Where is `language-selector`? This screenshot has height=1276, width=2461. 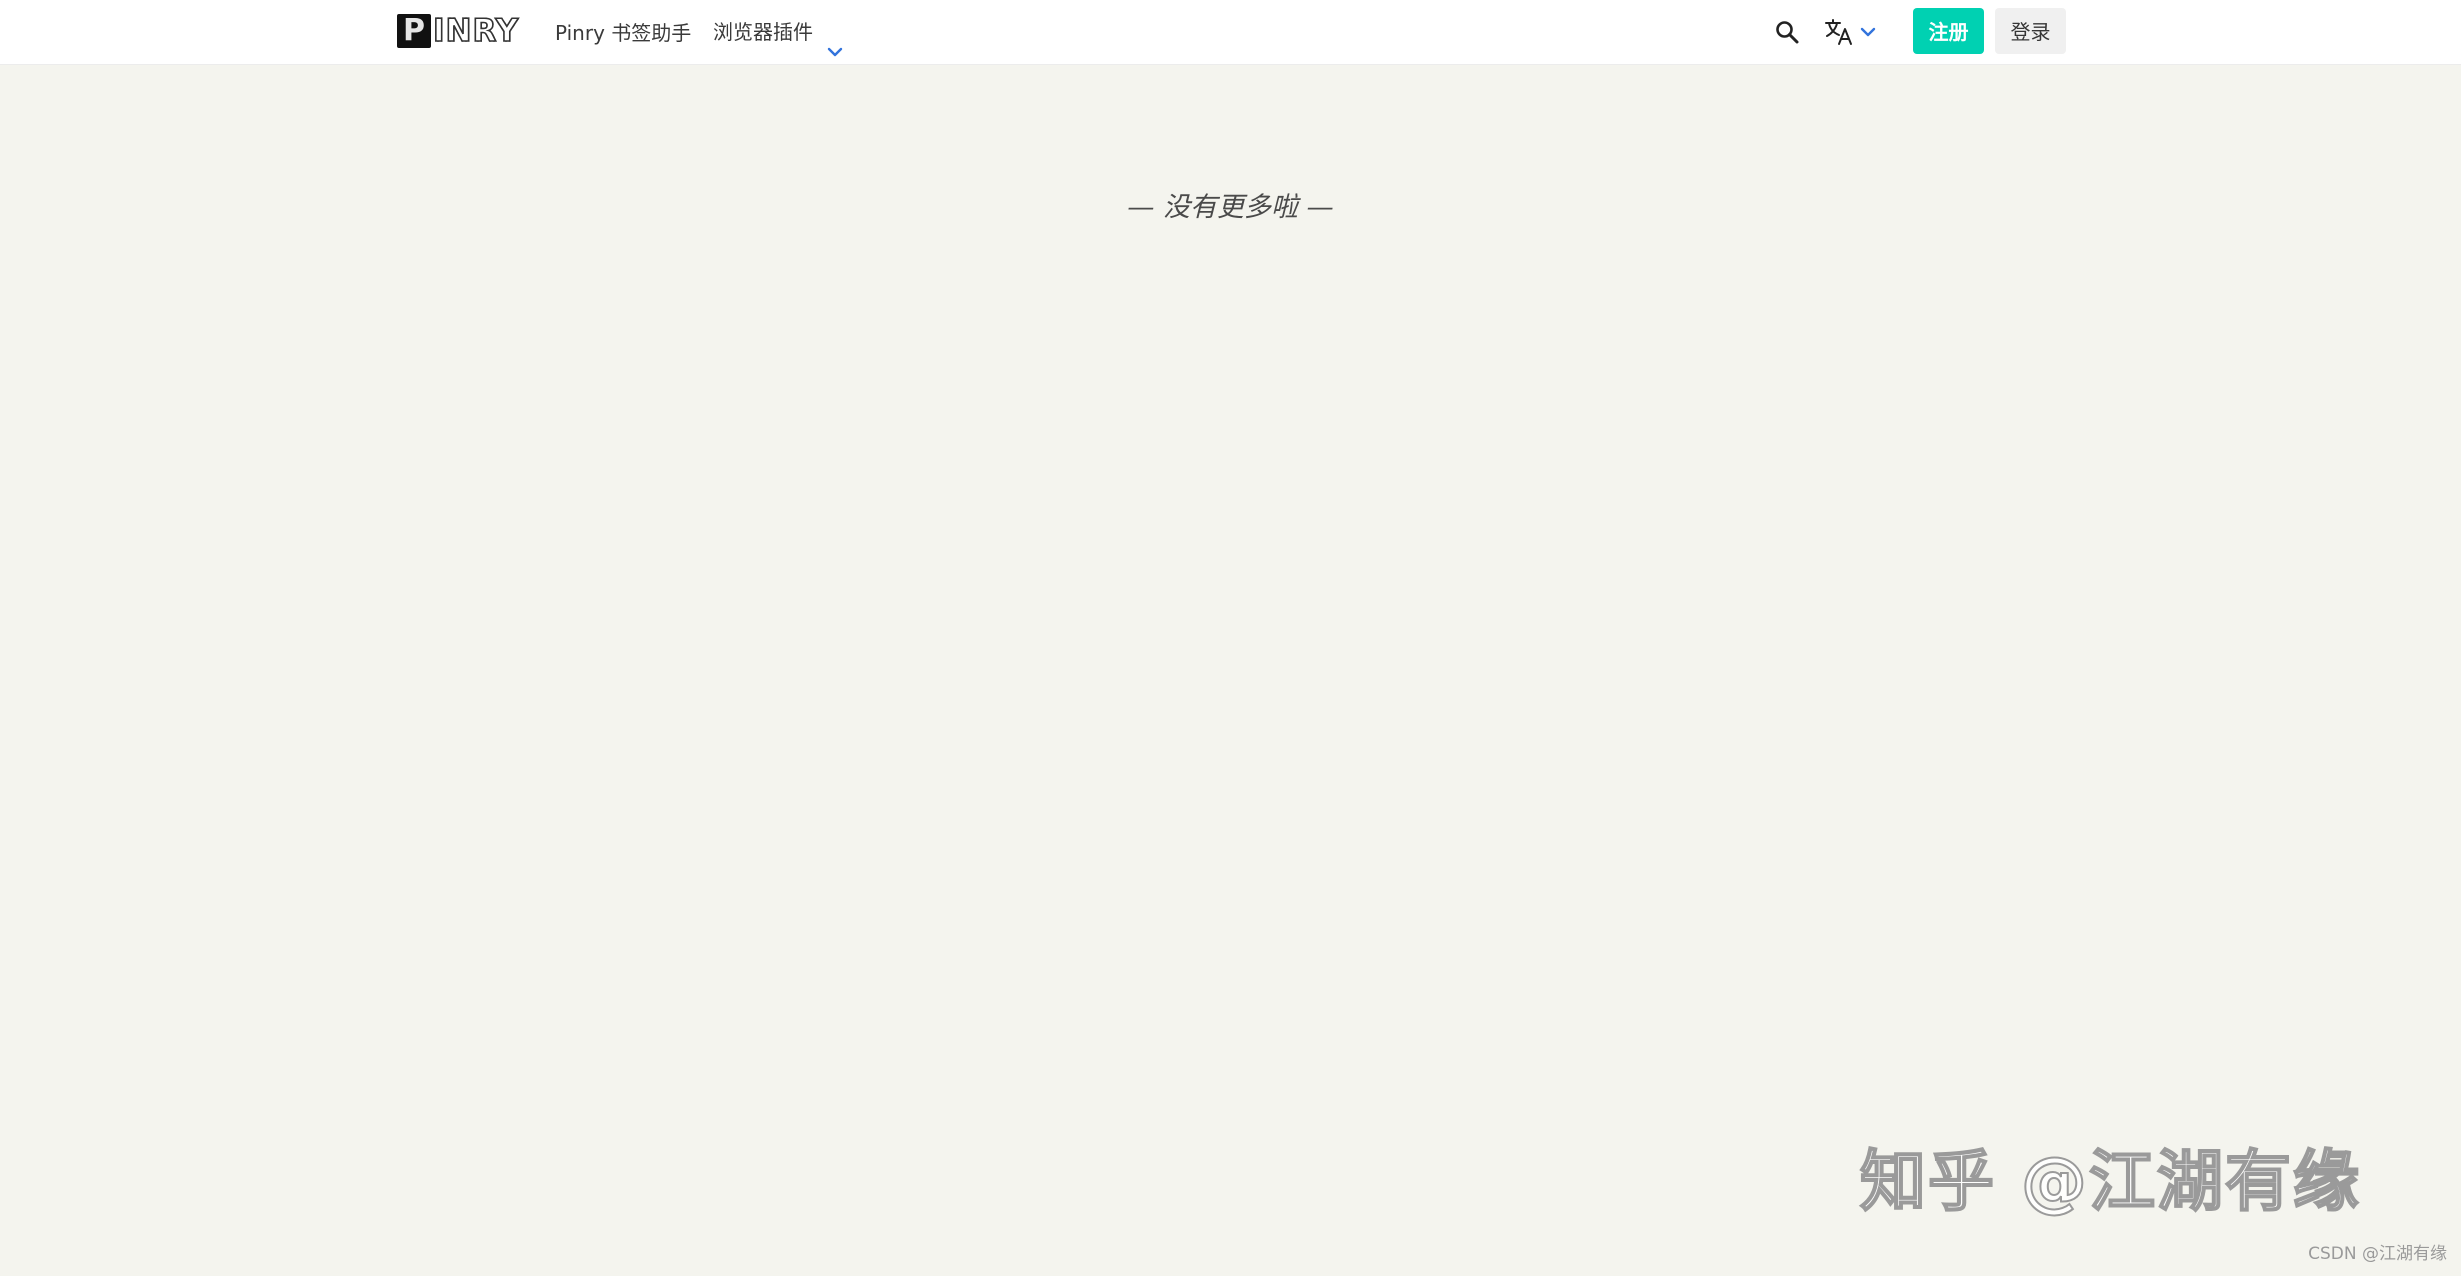
language-selector is located at coordinates (1851, 32).